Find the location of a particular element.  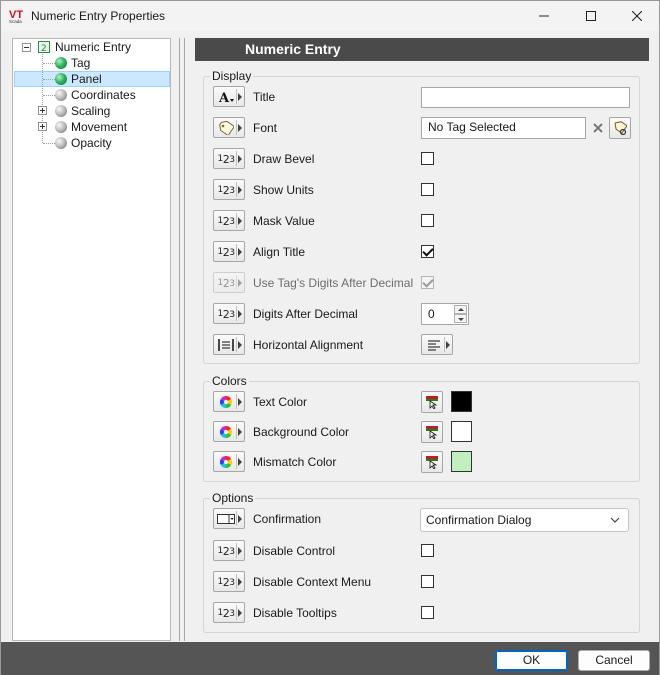

disable-tooltips-prop-button: 123 is located at coordinates (229, 612).